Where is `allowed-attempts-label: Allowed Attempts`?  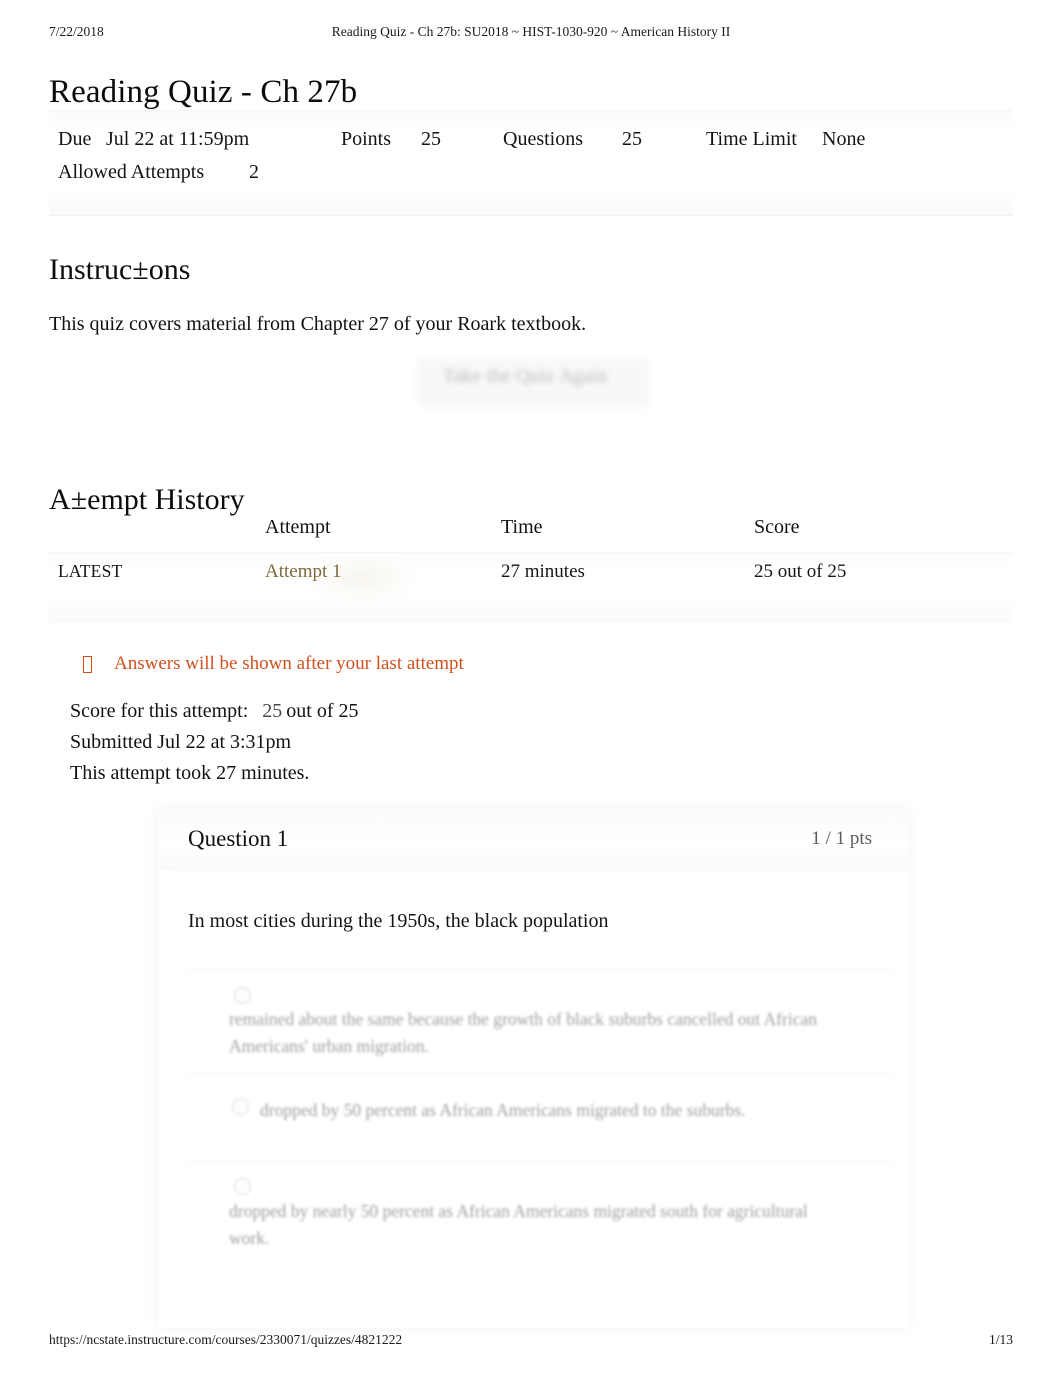 allowed-attempts-label: Allowed Attempts is located at coordinates (131, 172).